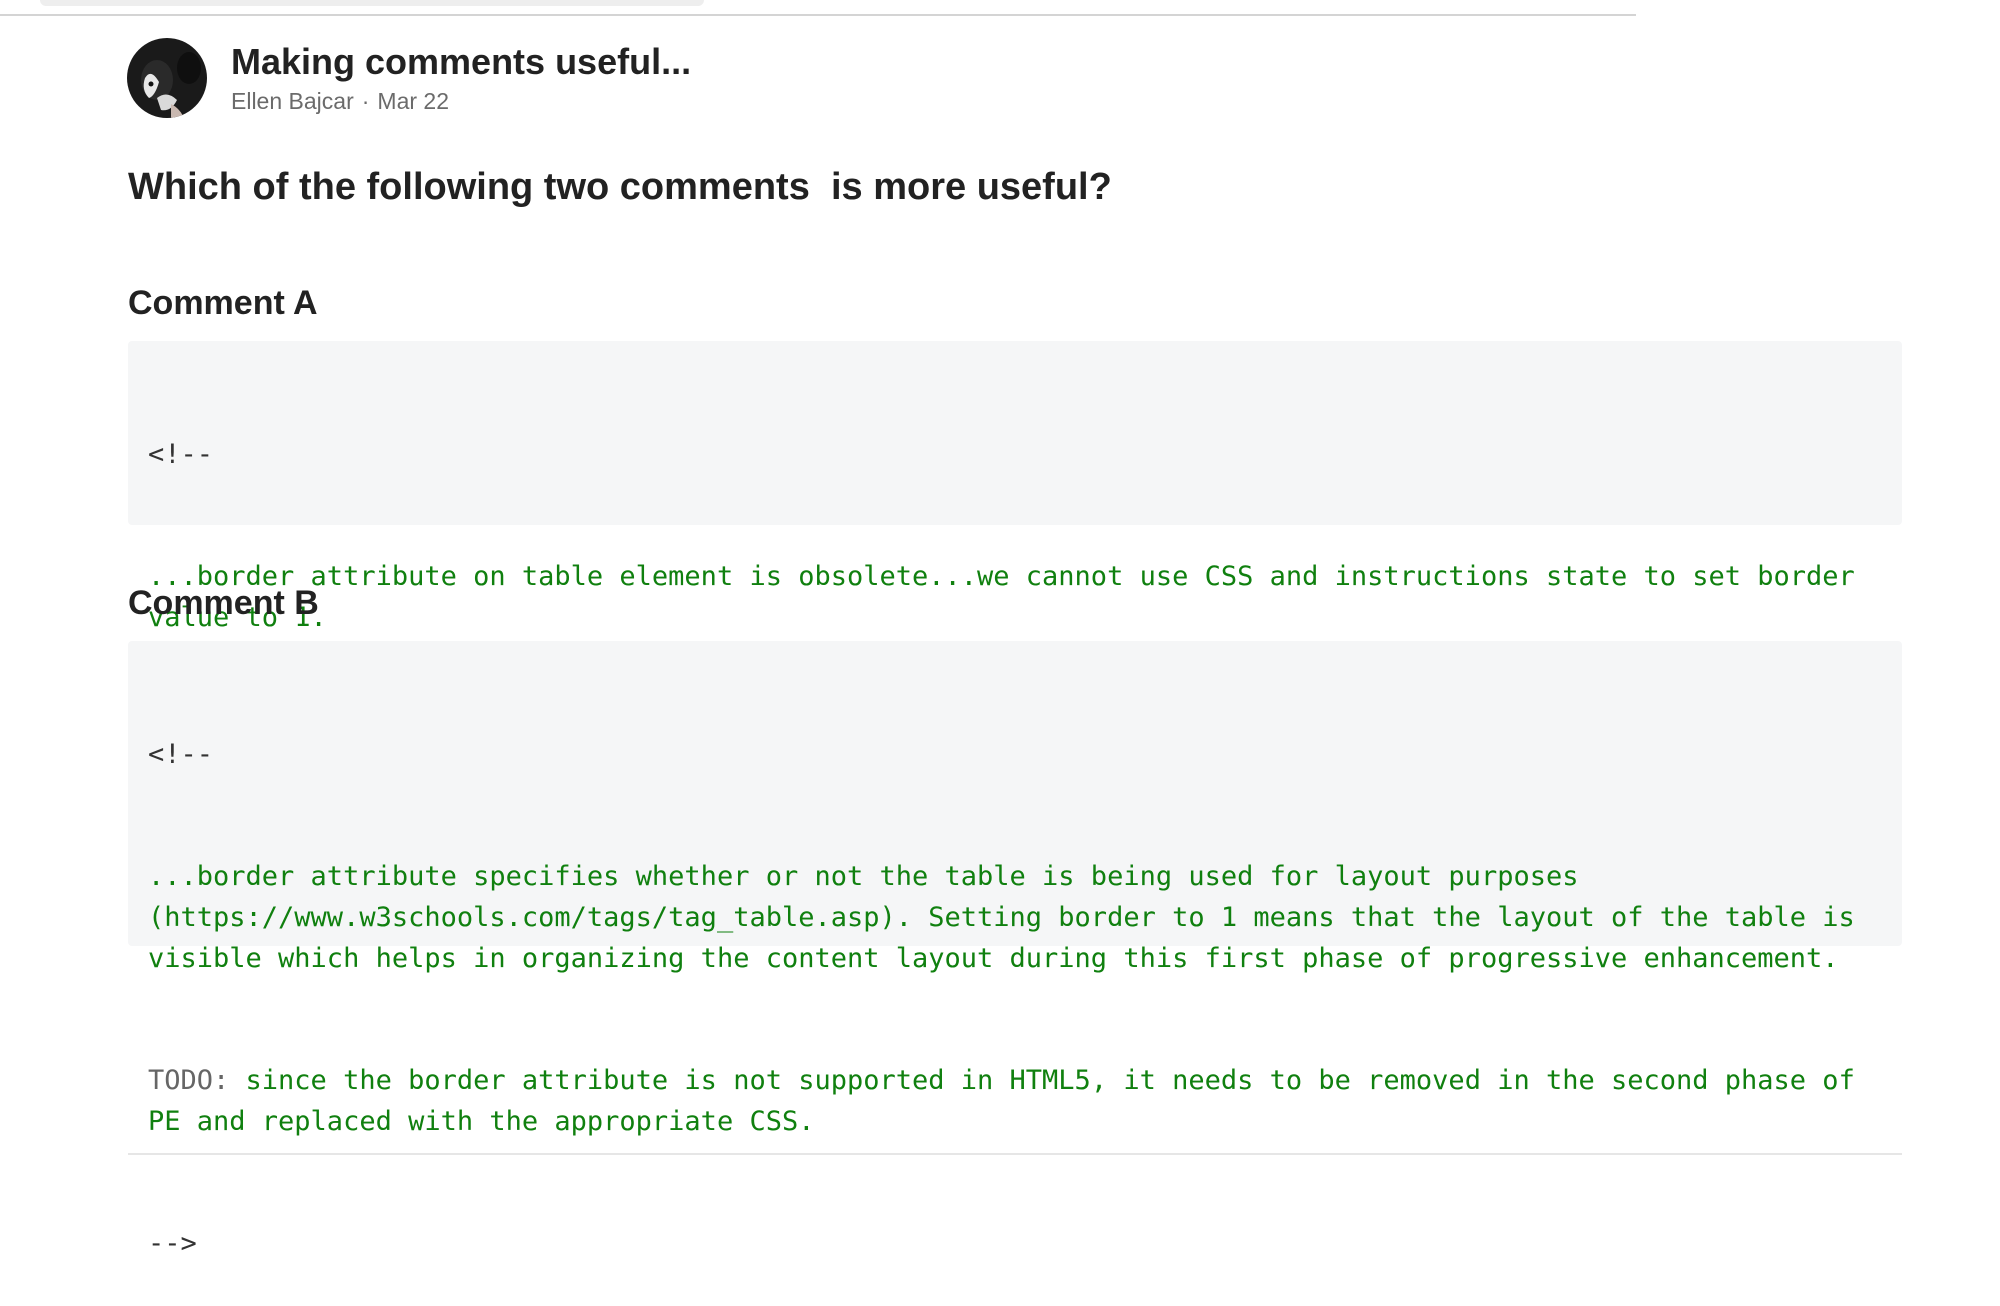  What do you see at coordinates (189, 1080) in the screenshot?
I see `todo-label: TODO:` at bounding box center [189, 1080].